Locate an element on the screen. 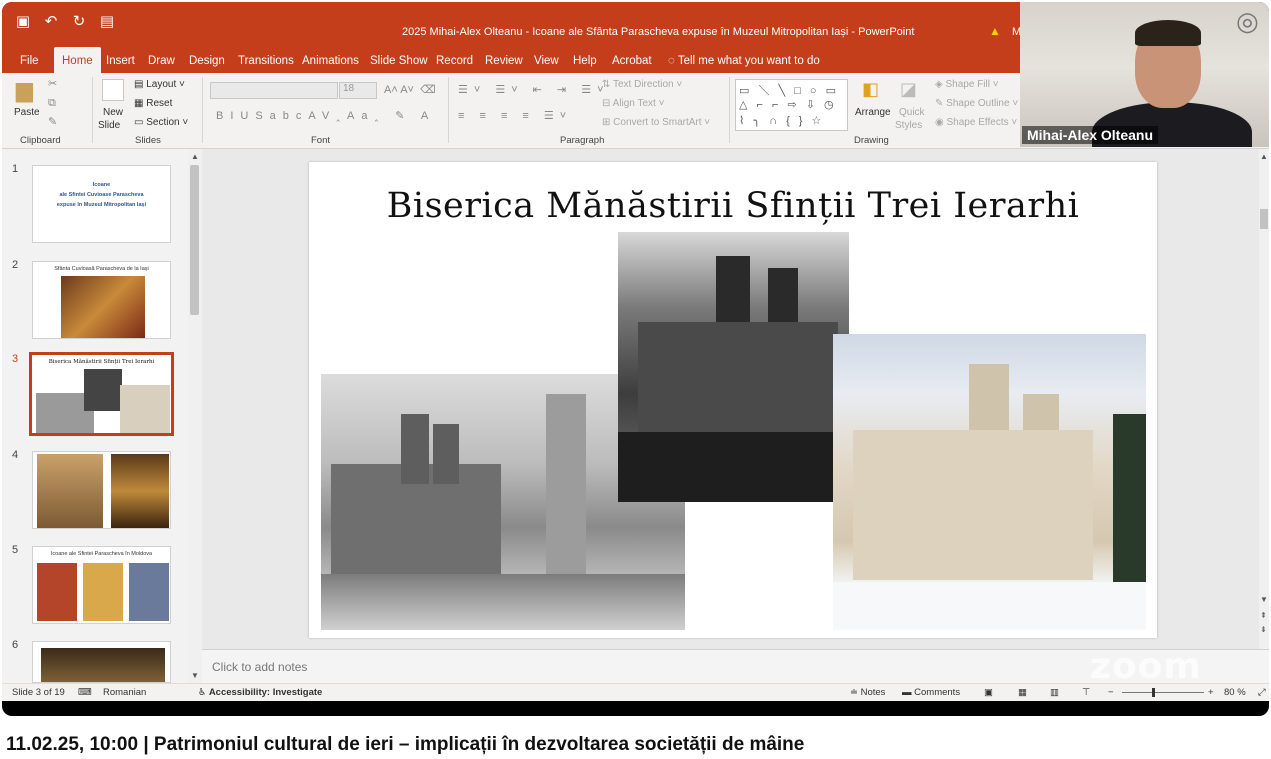 This screenshot has height=759, width=1271. thumb-1-line: ale Sfintei Cuvioase Parascheva is located at coordinates (101, 195).